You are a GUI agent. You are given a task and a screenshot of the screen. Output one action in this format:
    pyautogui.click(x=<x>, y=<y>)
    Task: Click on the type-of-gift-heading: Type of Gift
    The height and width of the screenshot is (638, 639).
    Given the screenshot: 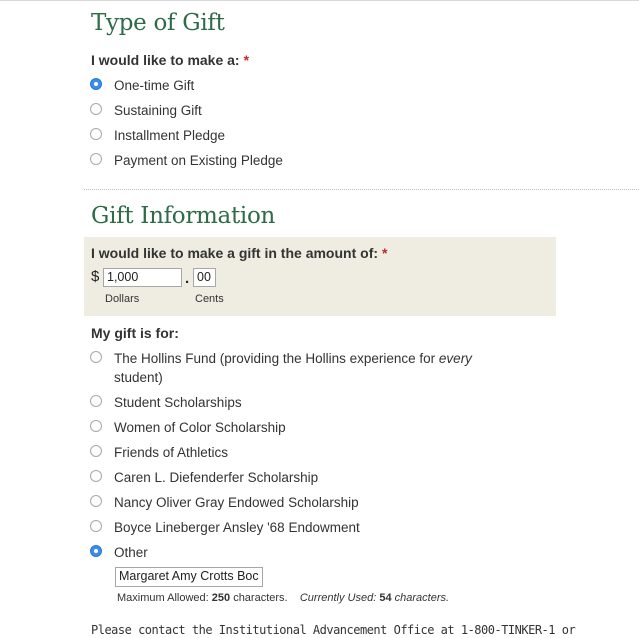 What is the action you would take?
    pyautogui.click(x=158, y=23)
    